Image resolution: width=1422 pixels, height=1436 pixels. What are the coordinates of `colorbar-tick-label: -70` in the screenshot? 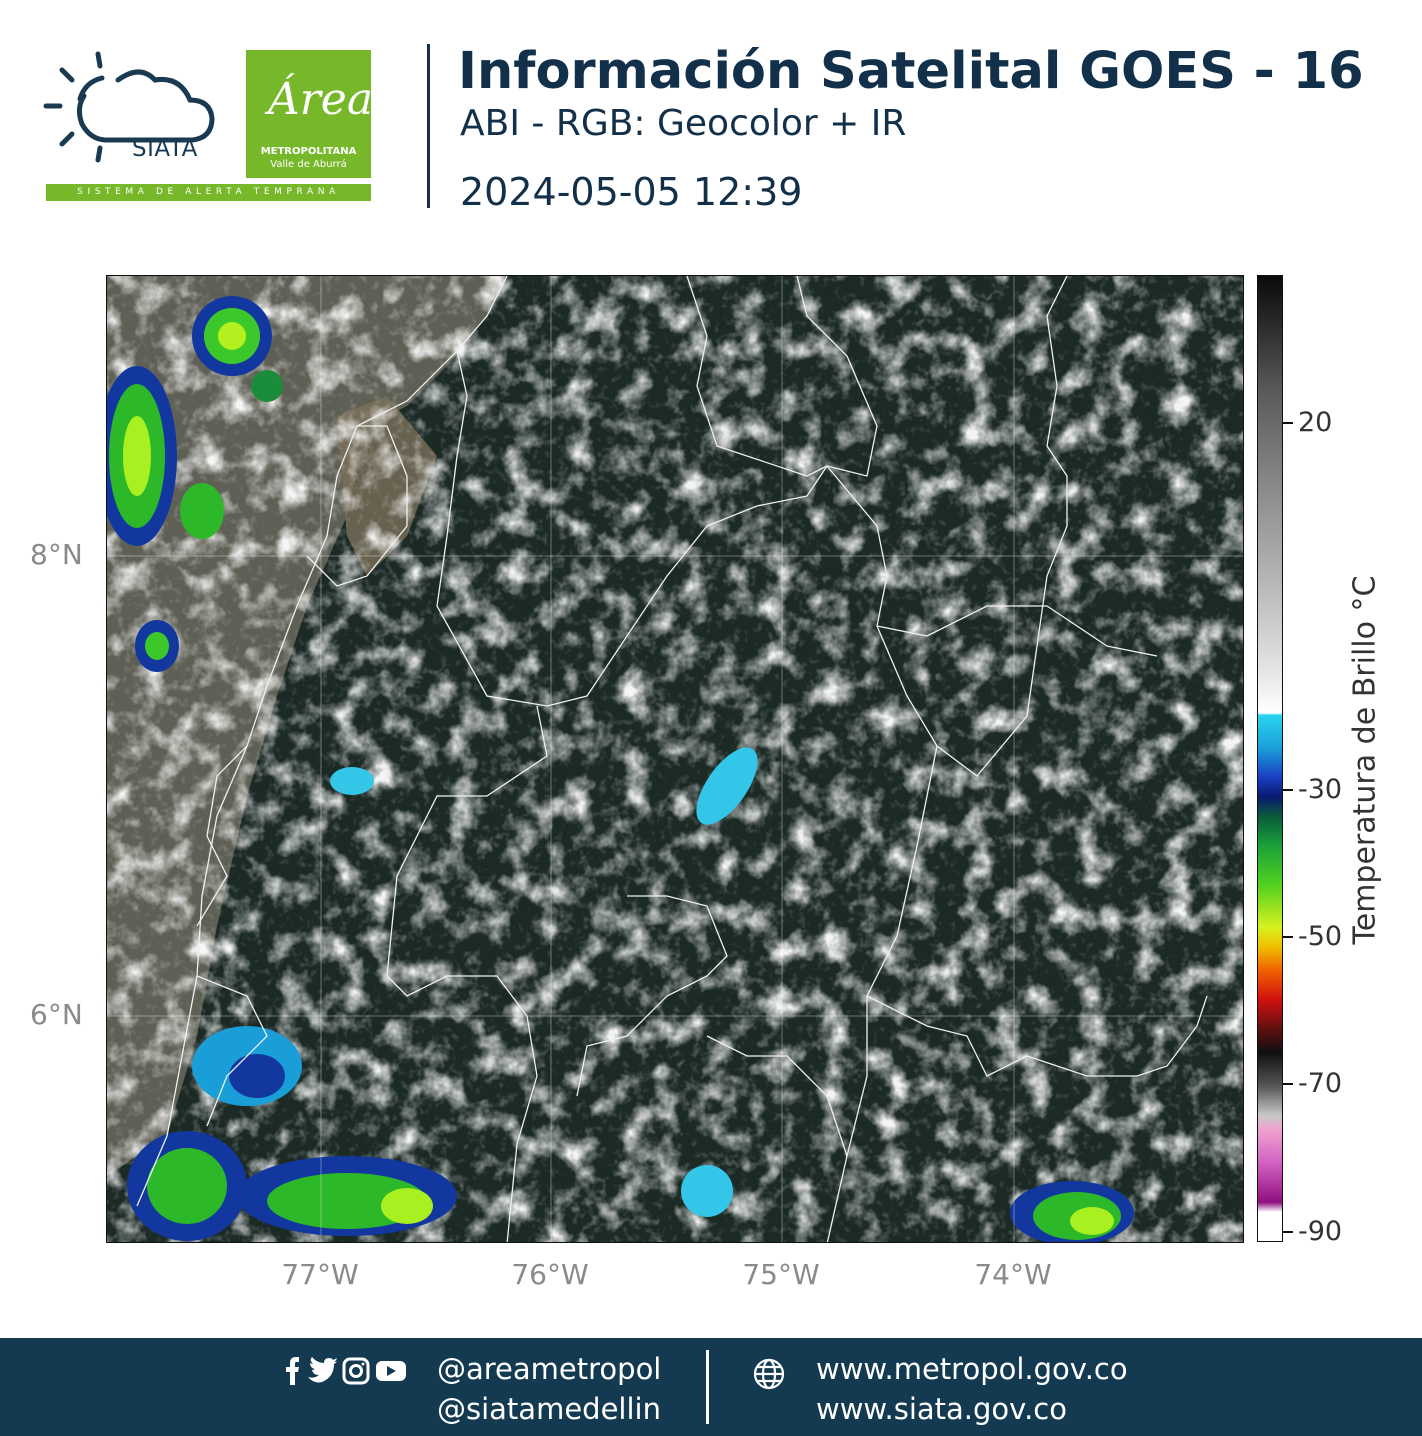 It's located at (1320, 1083).